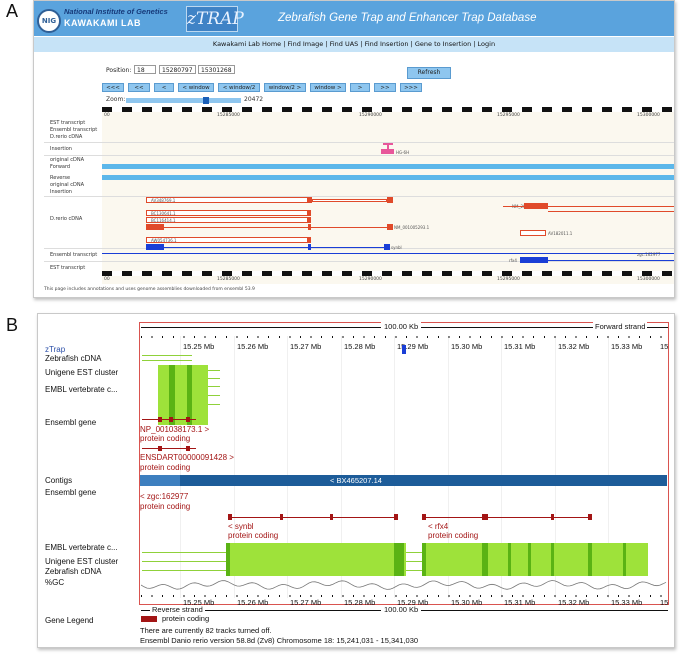 The width and height of the screenshot is (685, 658). What do you see at coordinates (513, 260) in the screenshot?
I see `ensembl-label: rfx4` at bounding box center [513, 260].